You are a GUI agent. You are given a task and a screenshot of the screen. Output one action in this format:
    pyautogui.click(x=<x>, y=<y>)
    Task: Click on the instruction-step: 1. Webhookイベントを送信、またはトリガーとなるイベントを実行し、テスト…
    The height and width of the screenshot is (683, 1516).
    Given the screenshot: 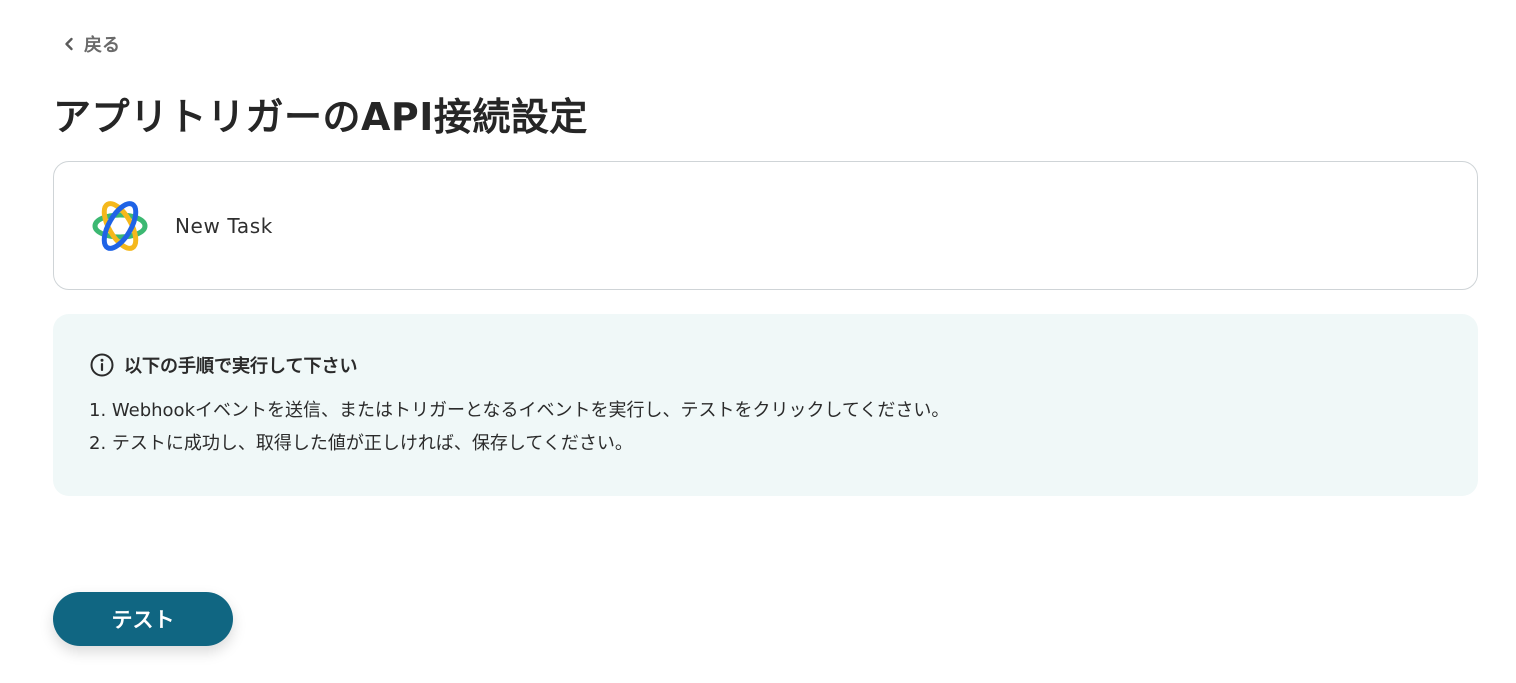 What is the action you would take?
    pyautogui.click(x=519, y=410)
    